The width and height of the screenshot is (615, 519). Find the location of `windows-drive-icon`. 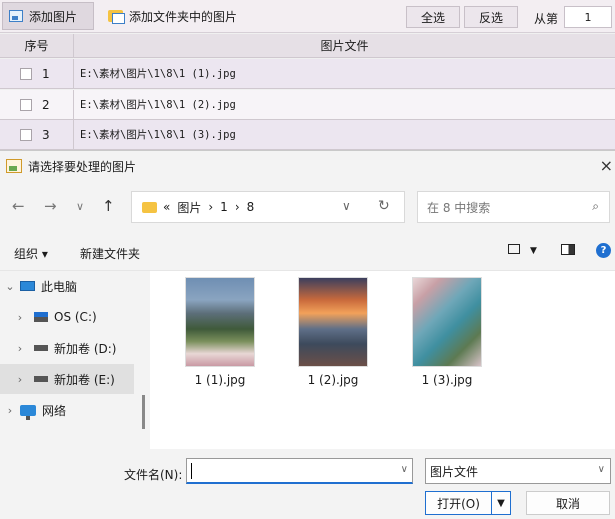

windows-drive-icon is located at coordinates (41, 317).